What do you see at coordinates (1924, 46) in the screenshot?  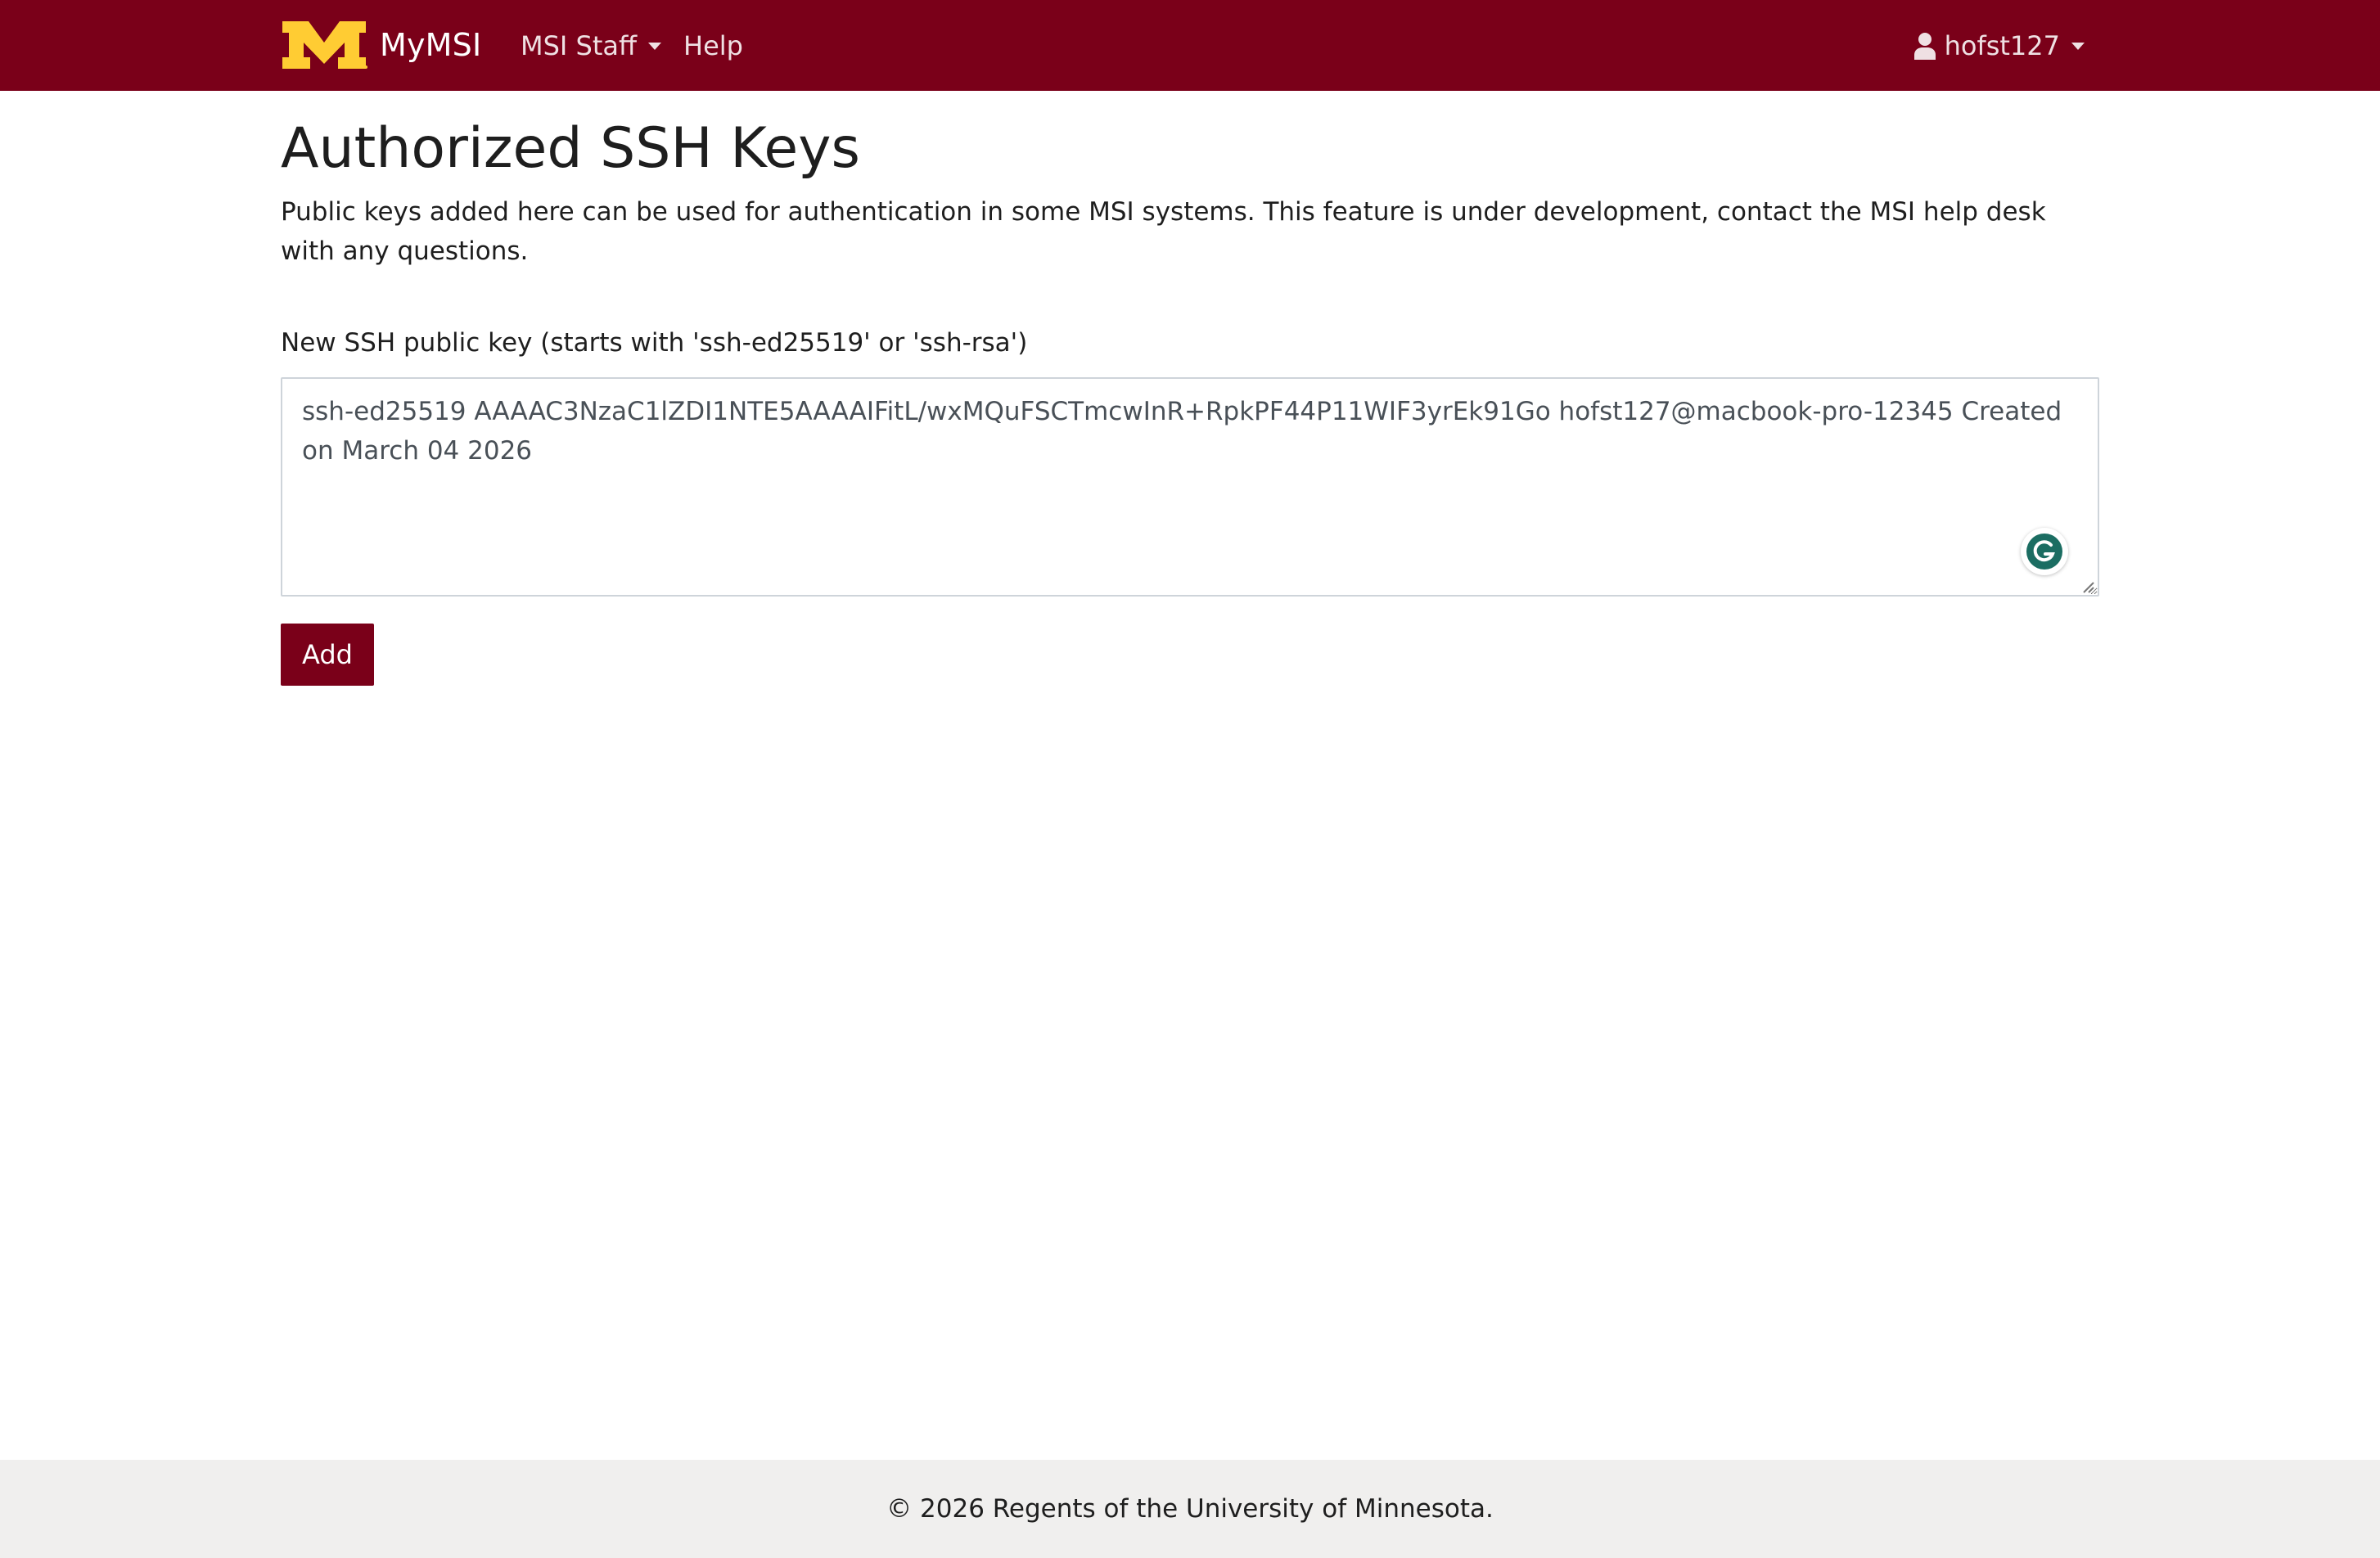 I see `user-icon` at bounding box center [1924, 46].